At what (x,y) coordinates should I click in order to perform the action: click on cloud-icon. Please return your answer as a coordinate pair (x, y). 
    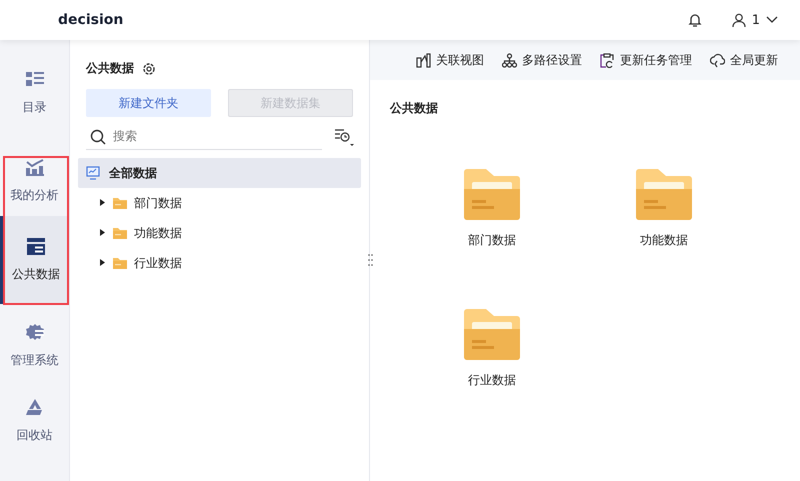
    Looking at the image, I should click on (717, 60).